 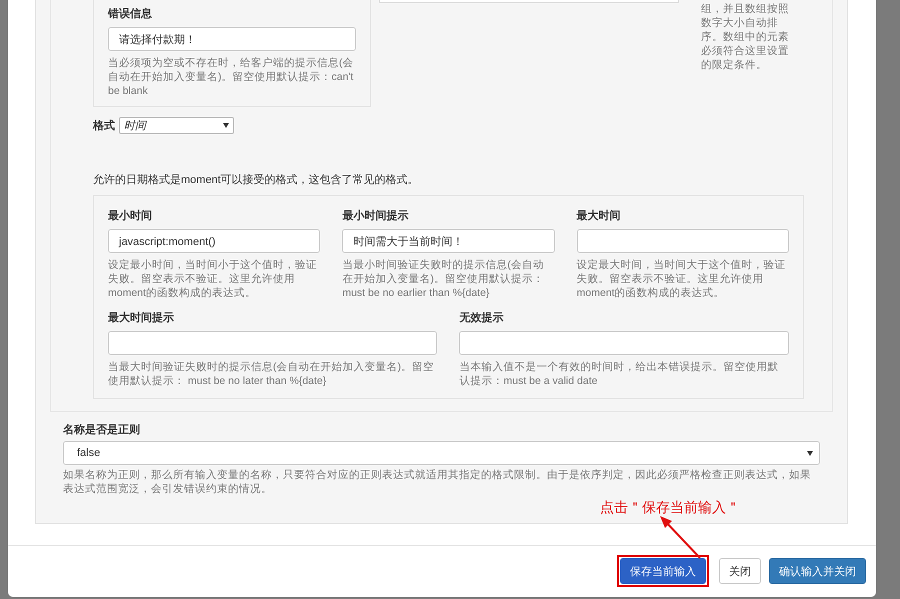 I want to click on confirm-button: 确认输入并关闭, so click(x=817, y=571).